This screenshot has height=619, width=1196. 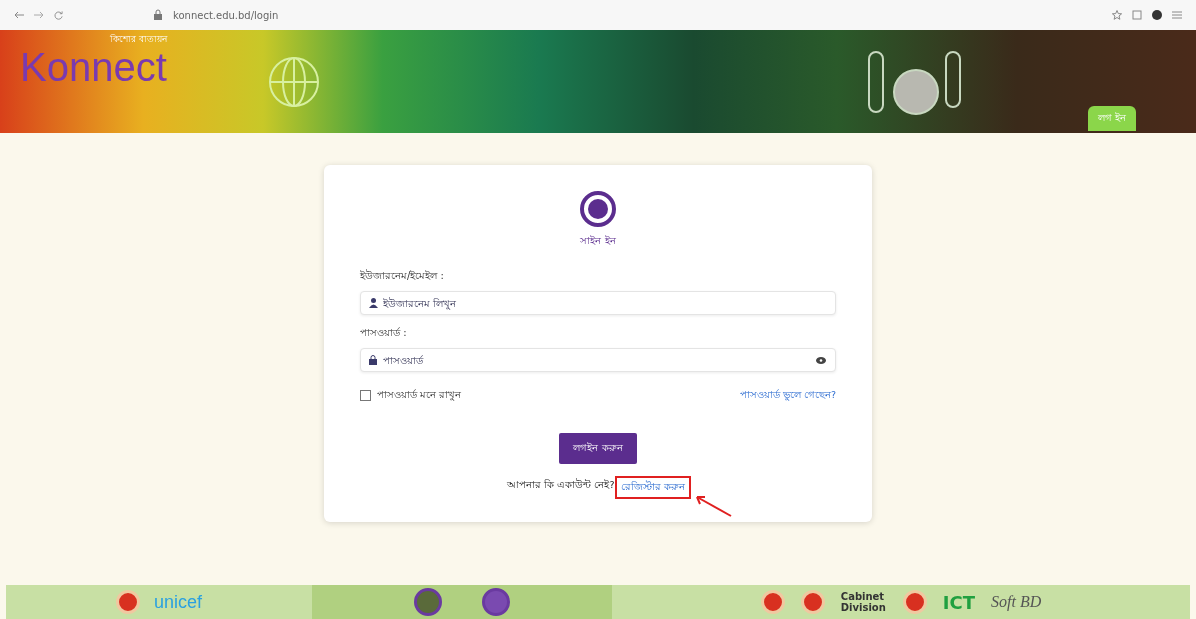 What do you see at coordinates (1117, 15) in the screenshot?
I see `star-icon` at bounding box center [1117, 15].